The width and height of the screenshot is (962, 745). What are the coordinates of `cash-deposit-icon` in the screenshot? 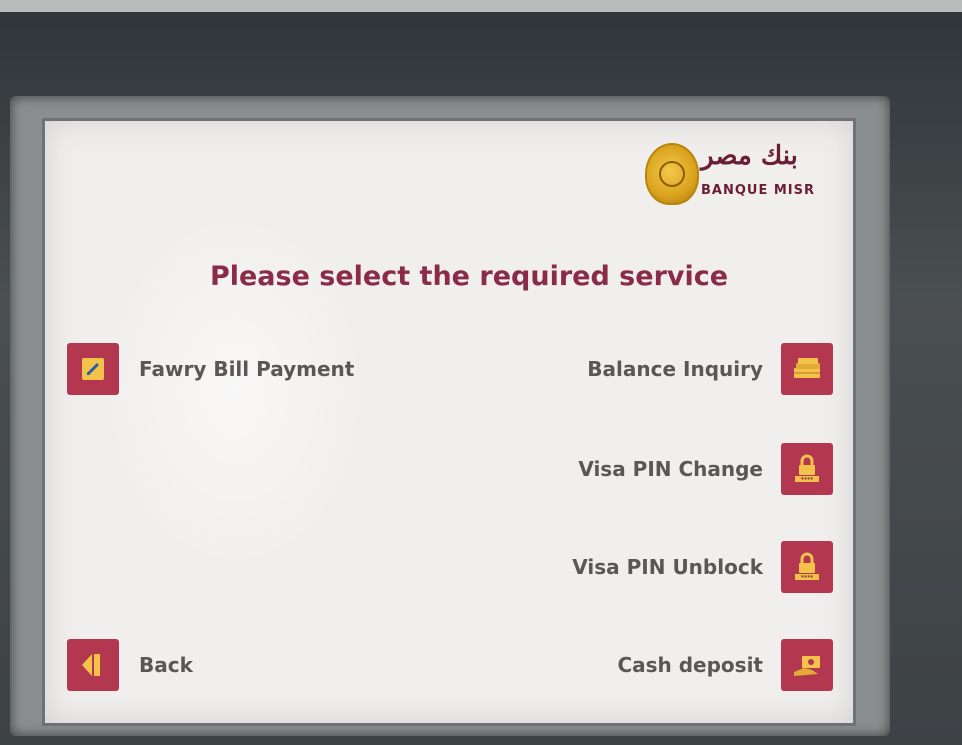 It's located at (807, 665).